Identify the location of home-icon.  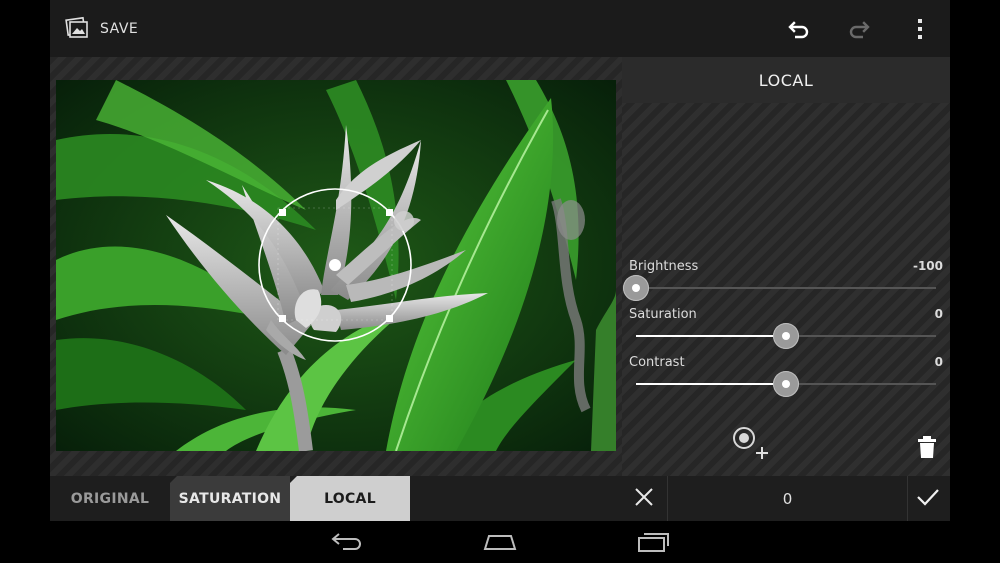
(500, 542).